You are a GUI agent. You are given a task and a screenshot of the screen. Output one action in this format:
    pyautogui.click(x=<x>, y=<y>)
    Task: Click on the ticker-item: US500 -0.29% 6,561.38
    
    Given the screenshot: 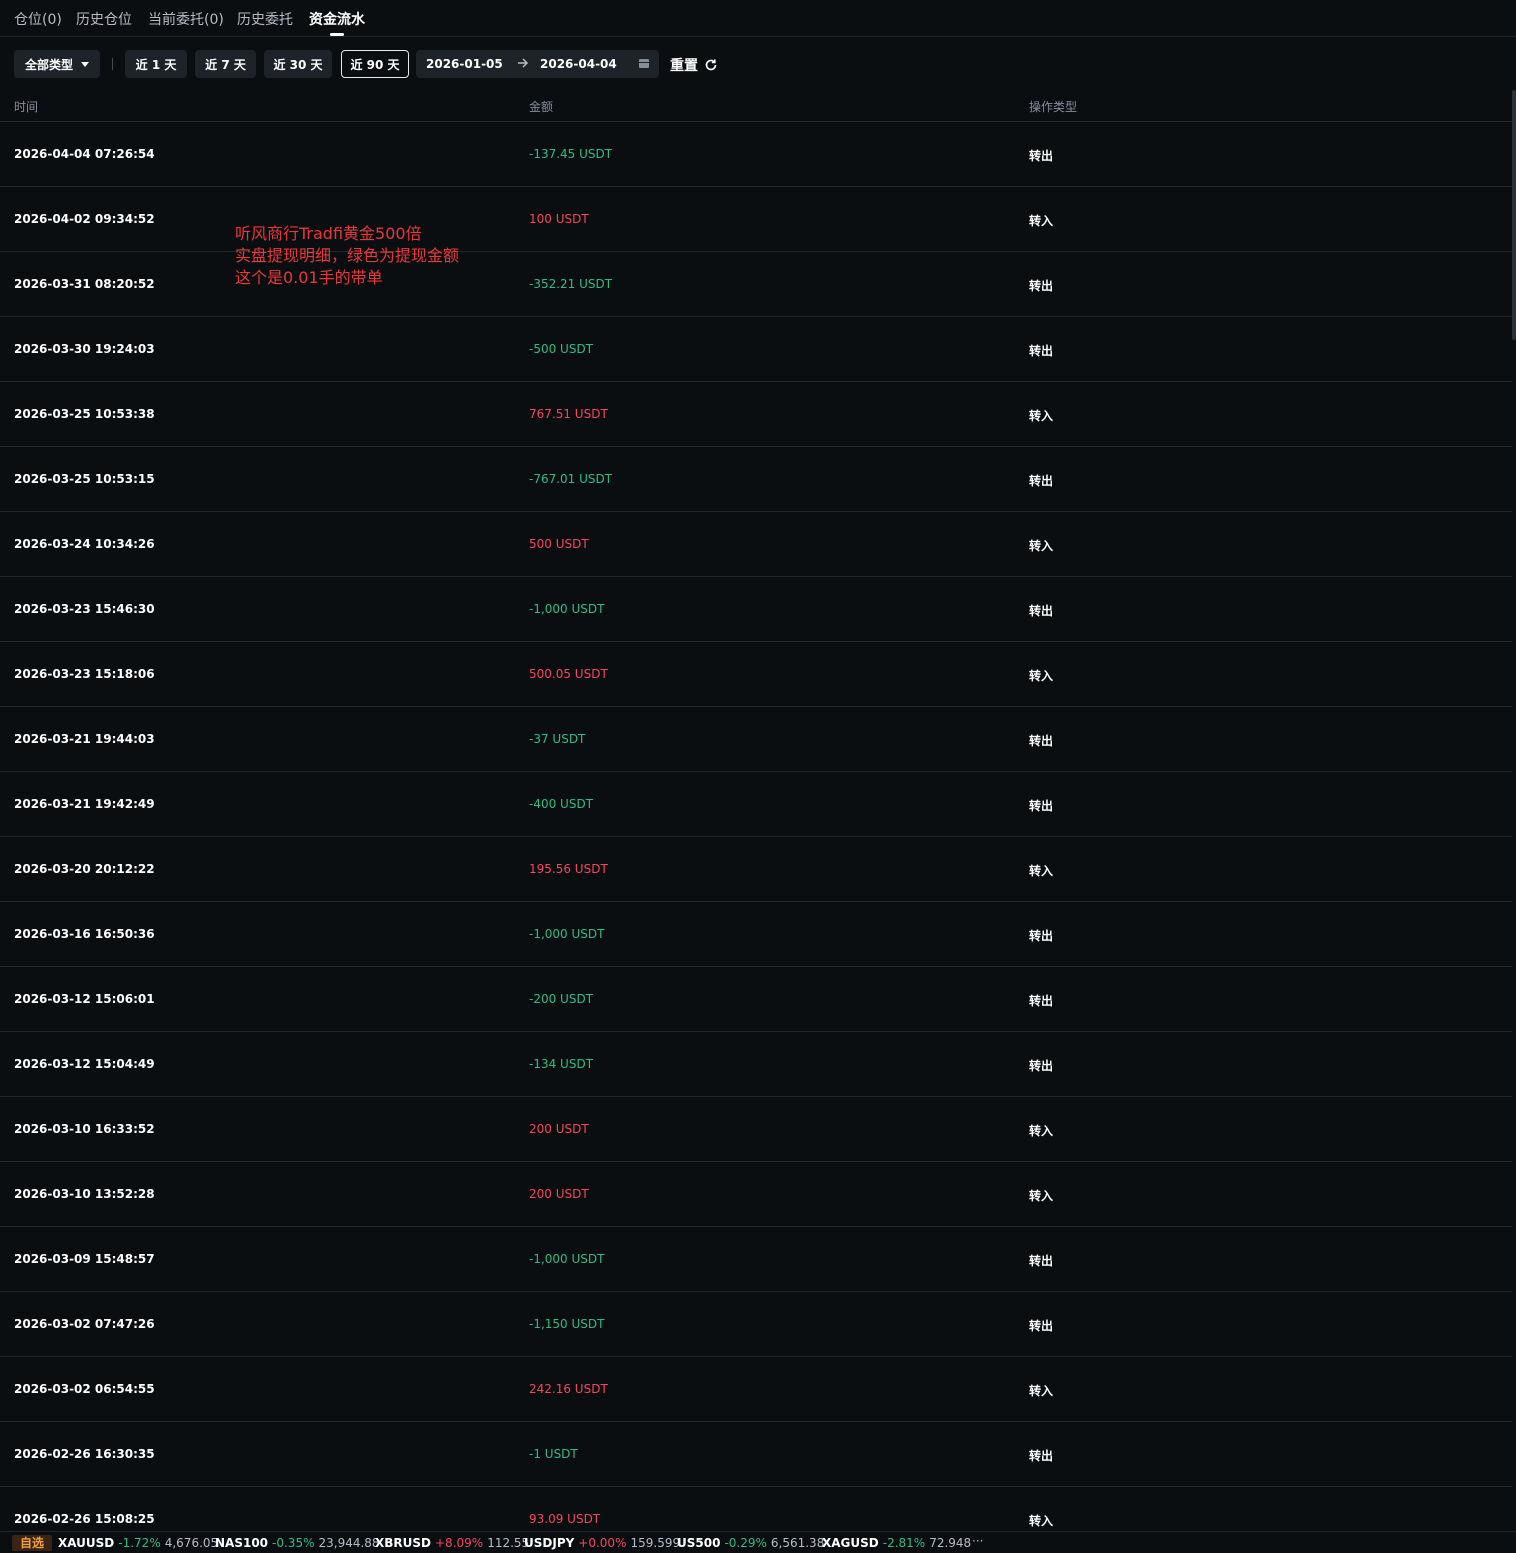 What is the action you would take?
    pyautogui.click(x=750, y=1543)
    